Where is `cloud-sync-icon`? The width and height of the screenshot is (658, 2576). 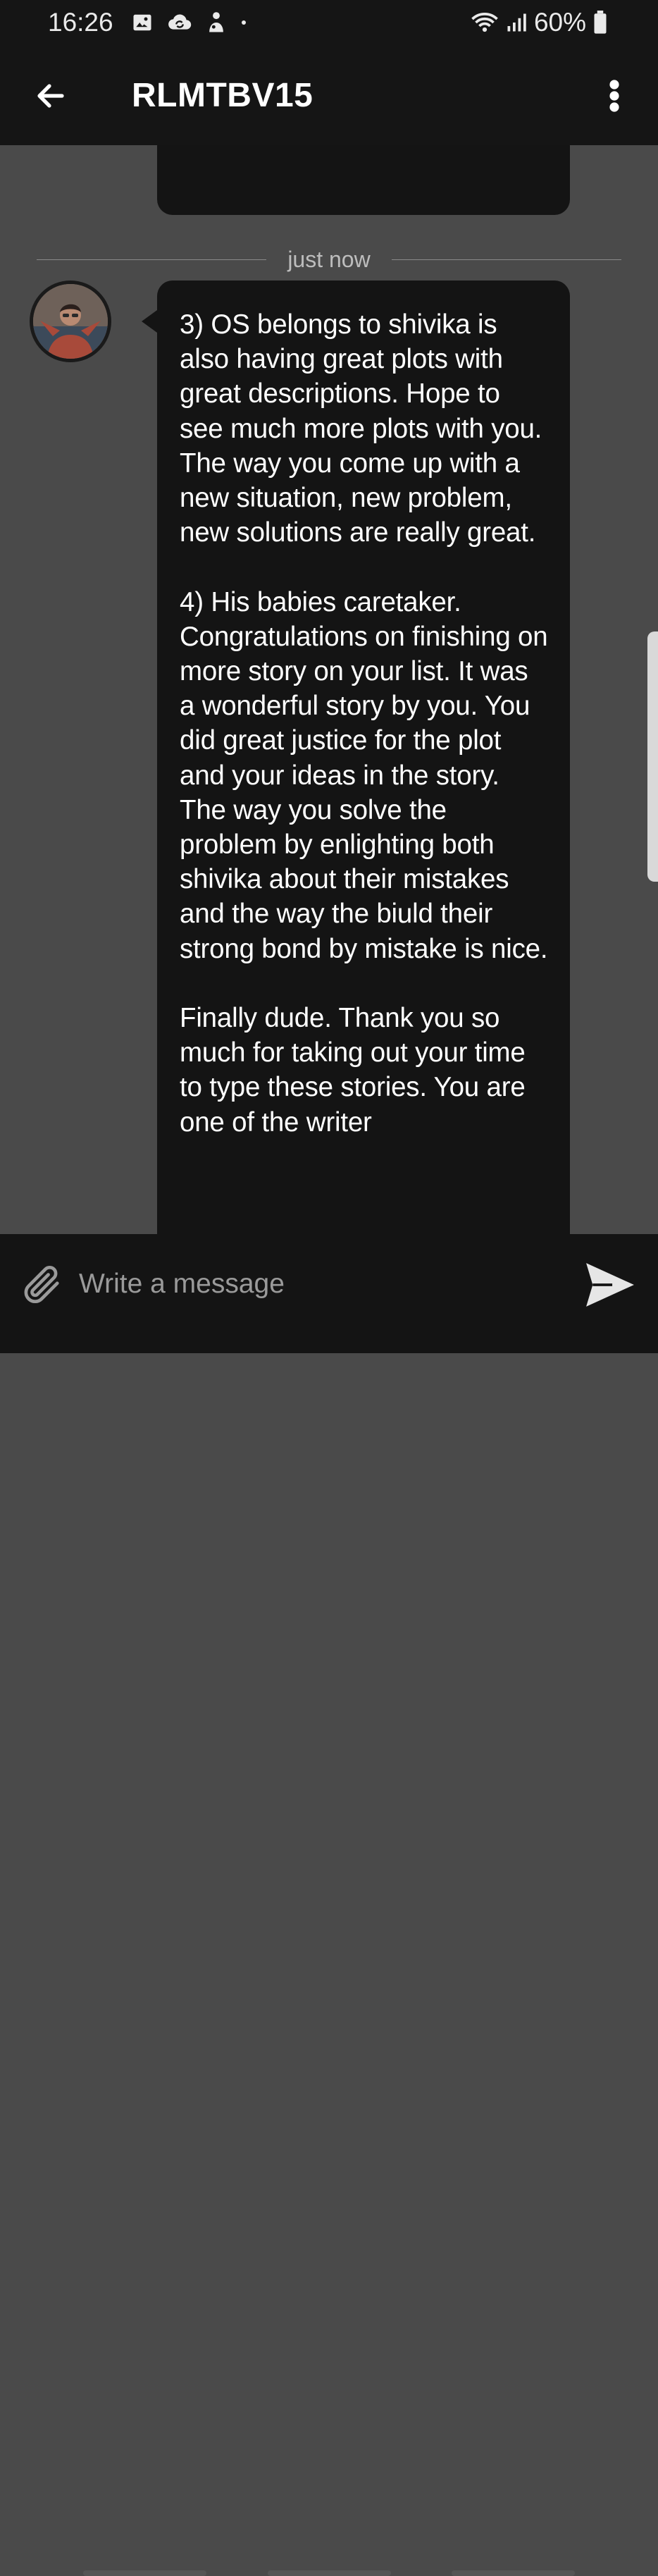 cloud-sync-icon is located at coordinates (179, 22).